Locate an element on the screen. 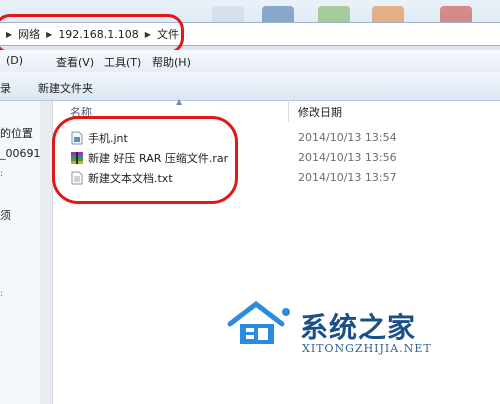  column-header-modified: 修改日期 is located at coordinates (320, 112).